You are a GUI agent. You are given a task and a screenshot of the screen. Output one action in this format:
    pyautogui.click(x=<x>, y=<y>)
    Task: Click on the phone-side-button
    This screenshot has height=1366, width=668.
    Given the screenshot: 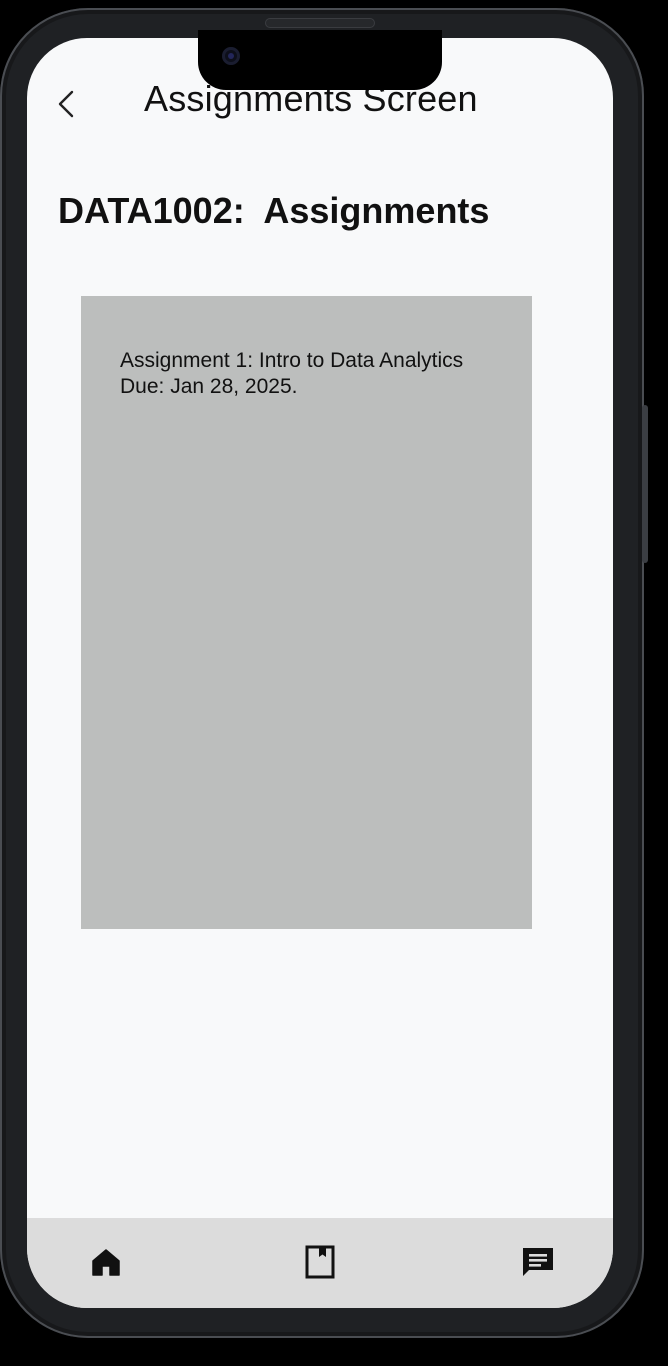 What is the action you would take?
    pyautogui.click(x=645, y=484)
    